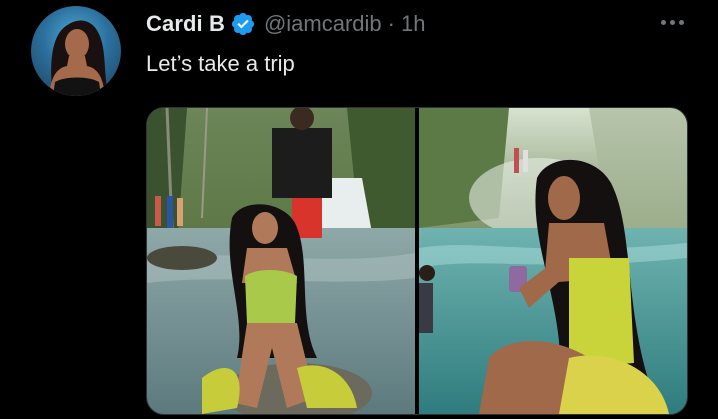 This screenshot has width=718, height=419. What do you see at coordinates (413, 24) in the screenshot?
I see `timestamp: 1h` at bounding box center [413, 24].